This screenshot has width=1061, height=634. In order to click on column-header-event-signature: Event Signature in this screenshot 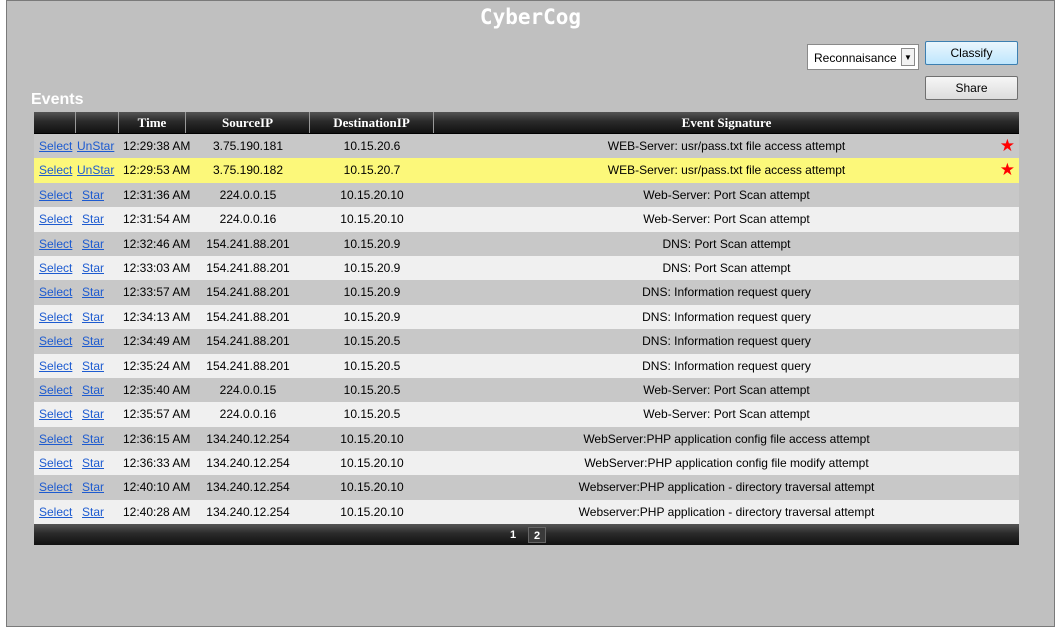, I will do `click(726, 122)`.